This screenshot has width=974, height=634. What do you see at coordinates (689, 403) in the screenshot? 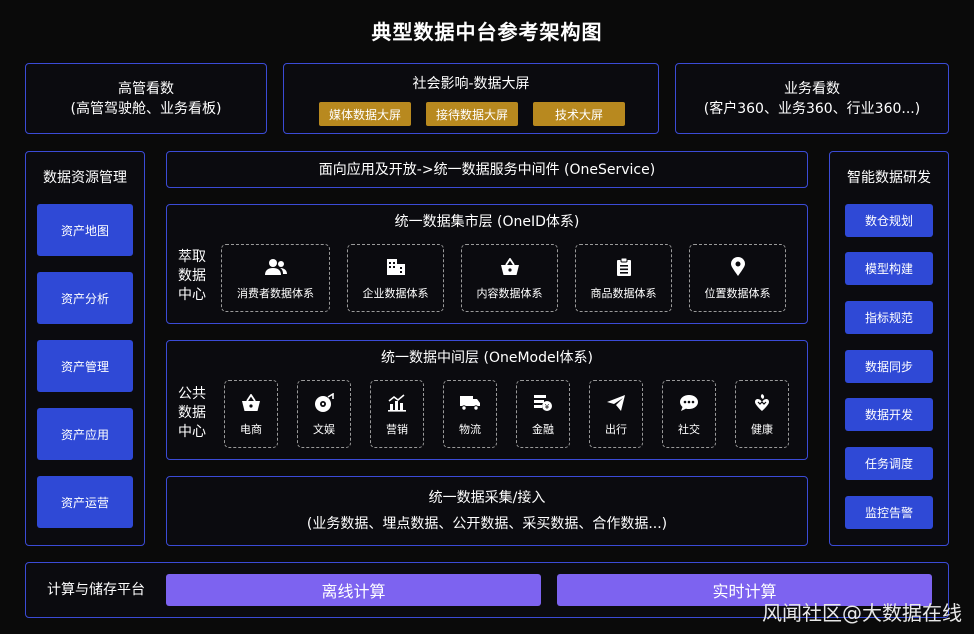
I see `chat-bubble-icon` at bounding box center [689, 403].